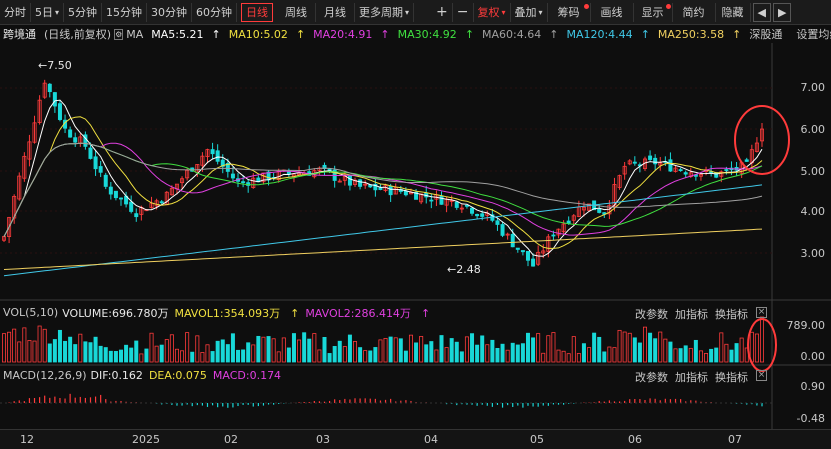  What do you see at coordinates (651, 377) in the screenshot?
I see `macd-change-params: 改参数` at bounding box center [651, 377].